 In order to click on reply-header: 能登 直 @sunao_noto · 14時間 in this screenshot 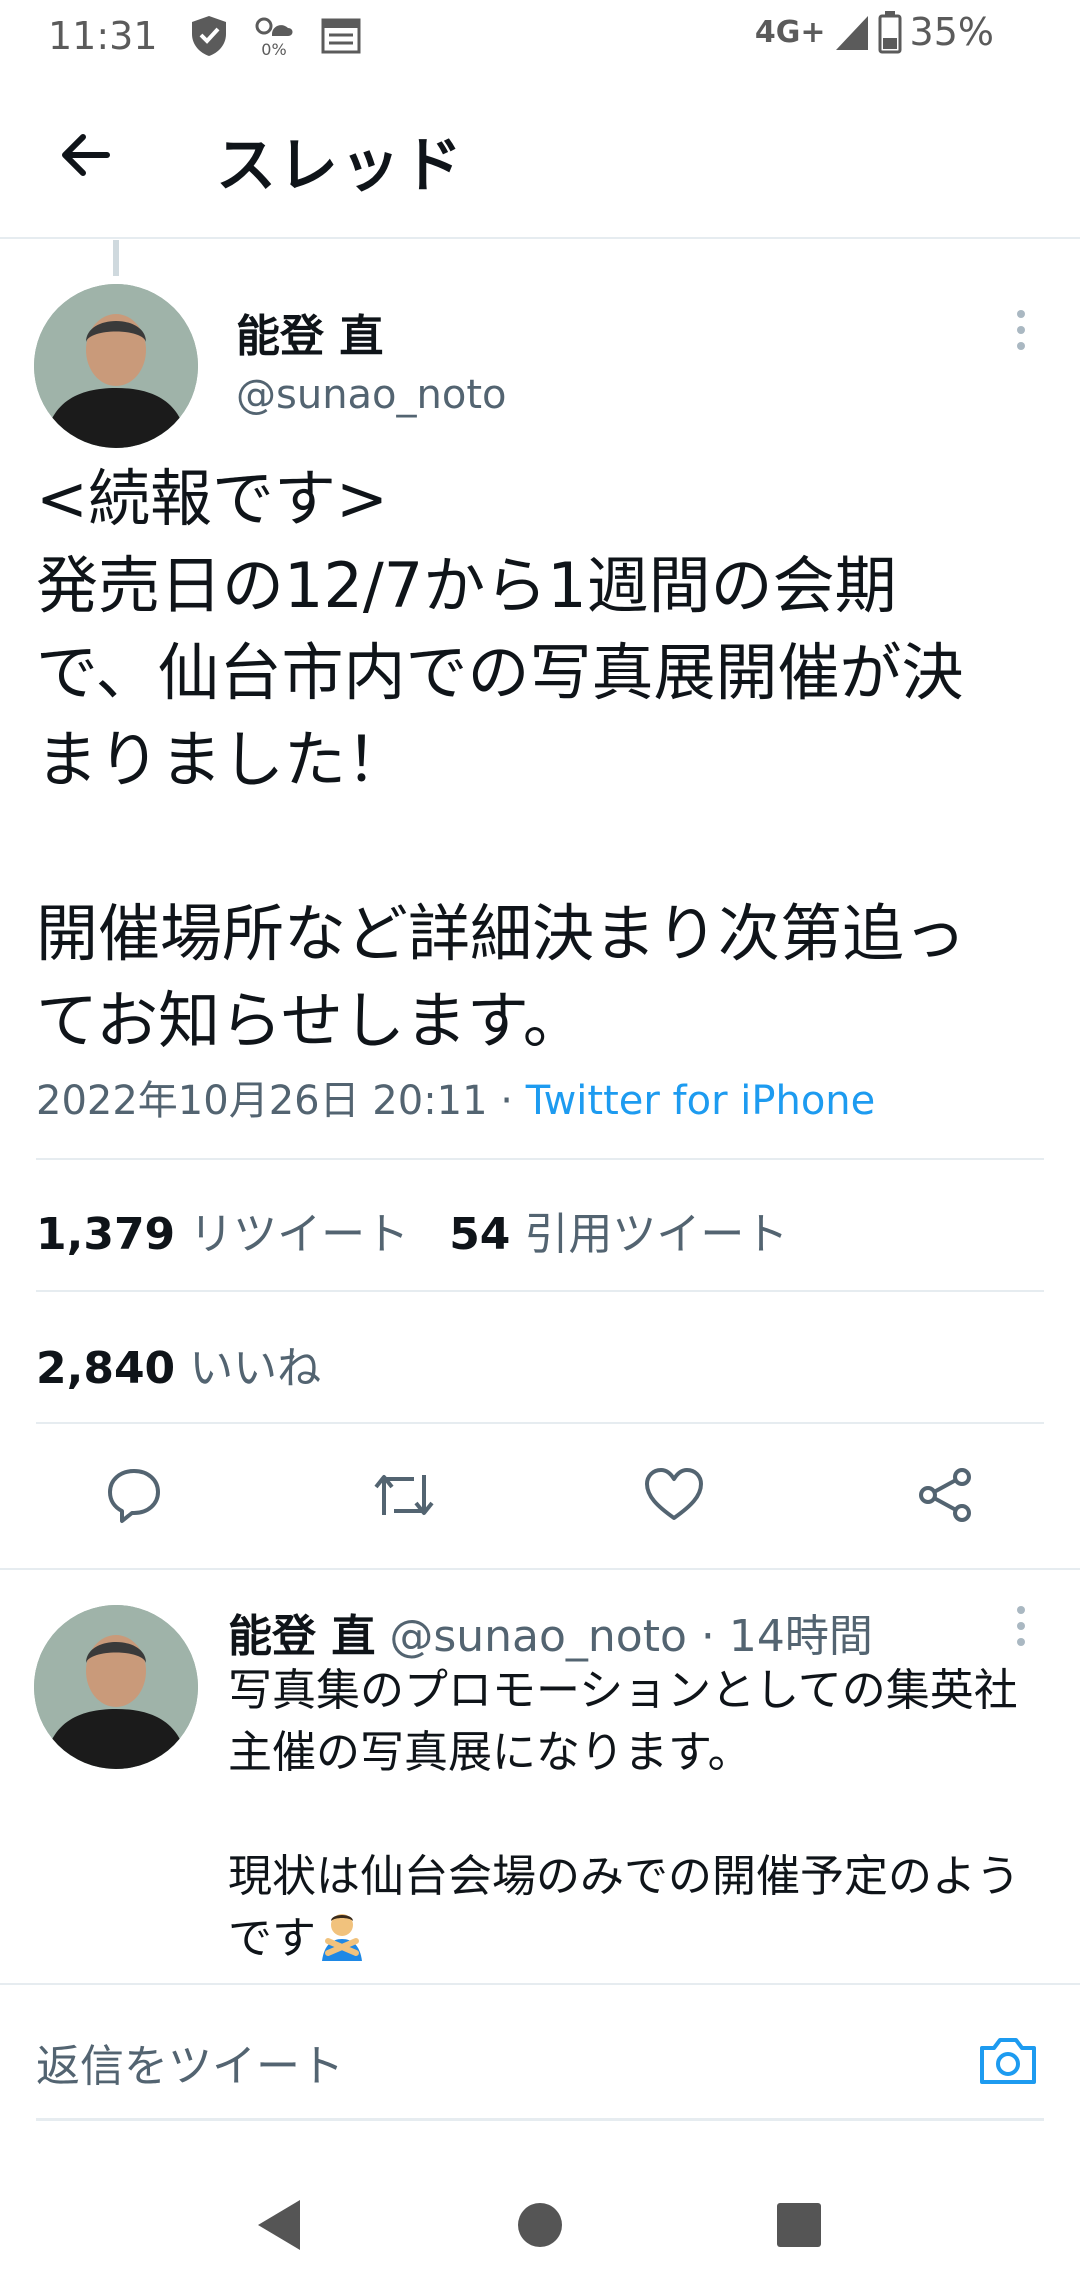, I will do `click(550, 1632)`.